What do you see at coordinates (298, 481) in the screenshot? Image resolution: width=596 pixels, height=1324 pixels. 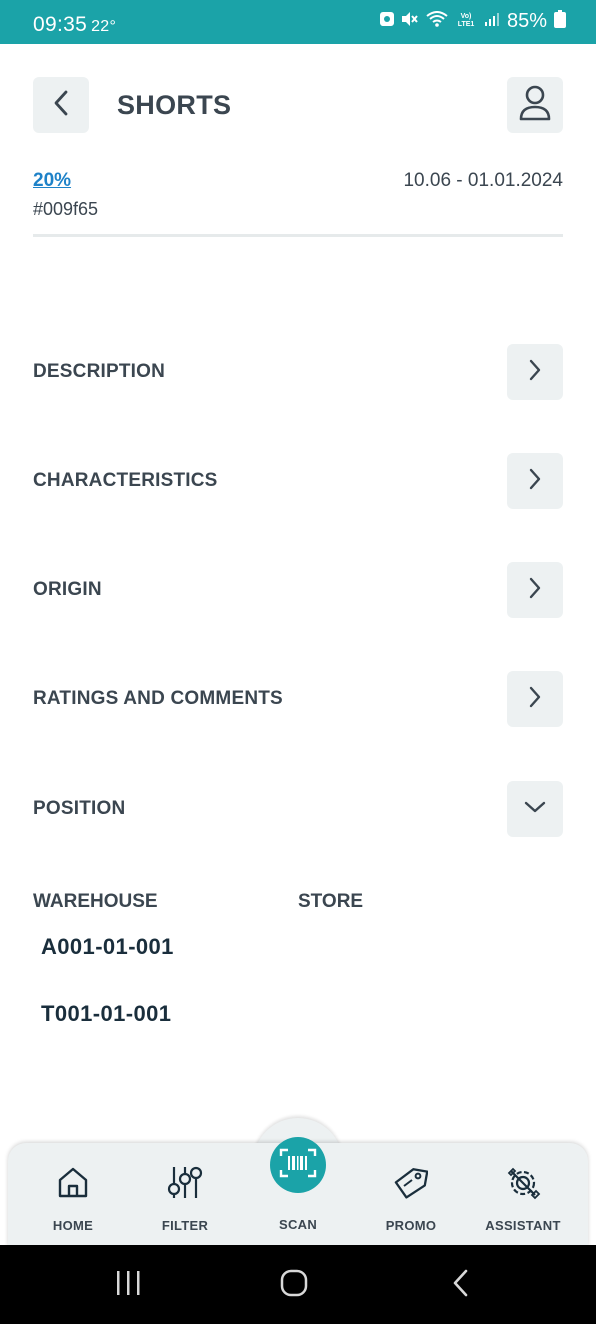 I see `section-characteristics: CHARACTERISTICS` at bounding box center [298, 481].